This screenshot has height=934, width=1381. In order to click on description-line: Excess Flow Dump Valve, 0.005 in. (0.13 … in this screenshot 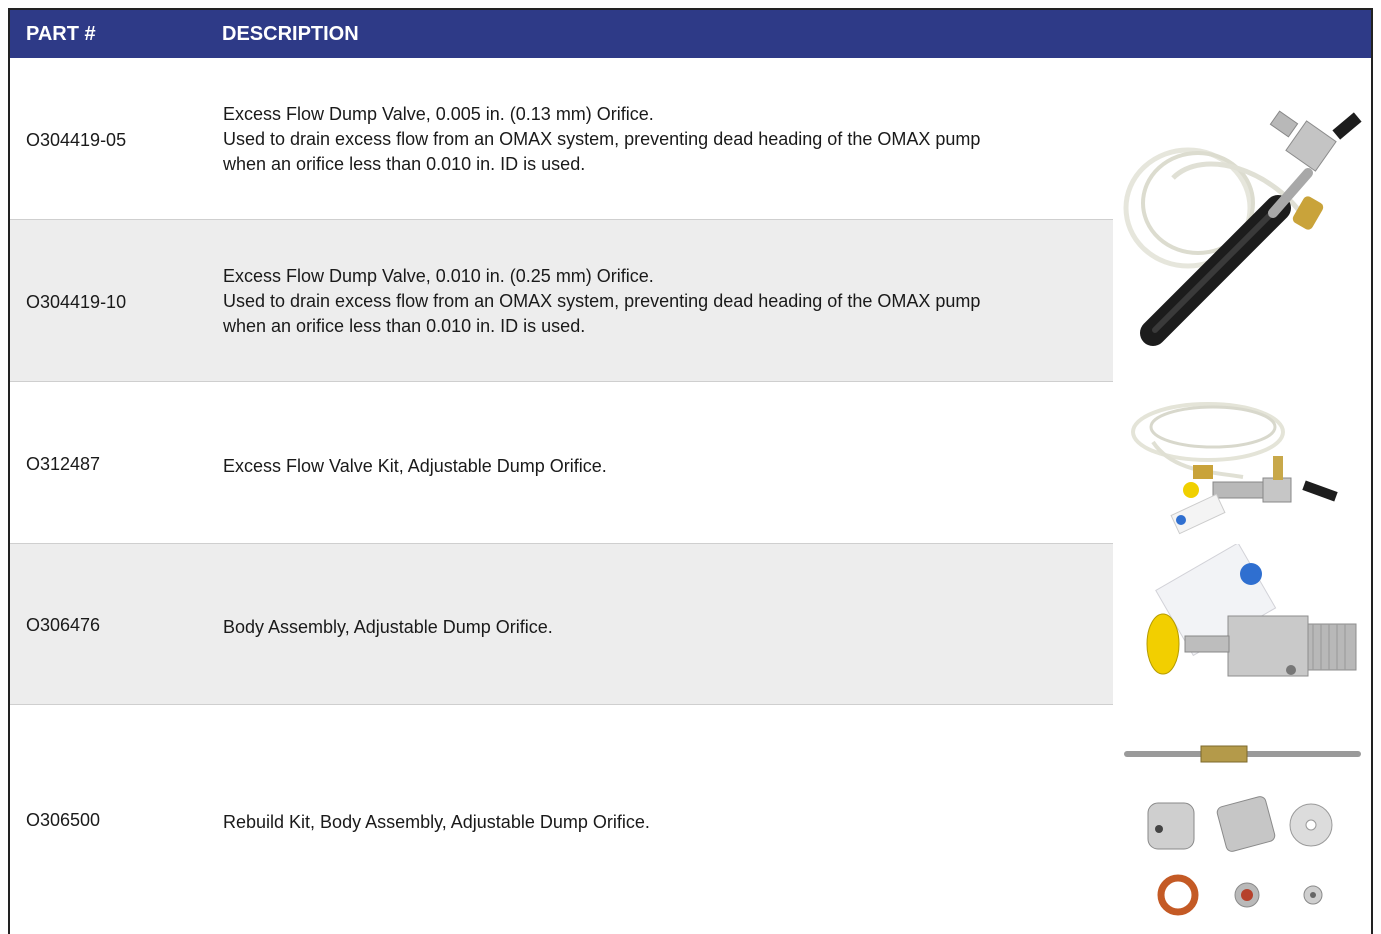, I will do `click(438, 114)`.